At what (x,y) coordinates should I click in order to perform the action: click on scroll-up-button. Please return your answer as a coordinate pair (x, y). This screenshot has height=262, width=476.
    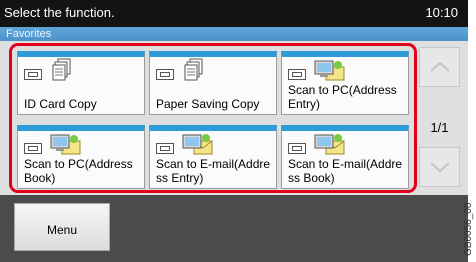
    Looking at the image, I should click on (439, 67).